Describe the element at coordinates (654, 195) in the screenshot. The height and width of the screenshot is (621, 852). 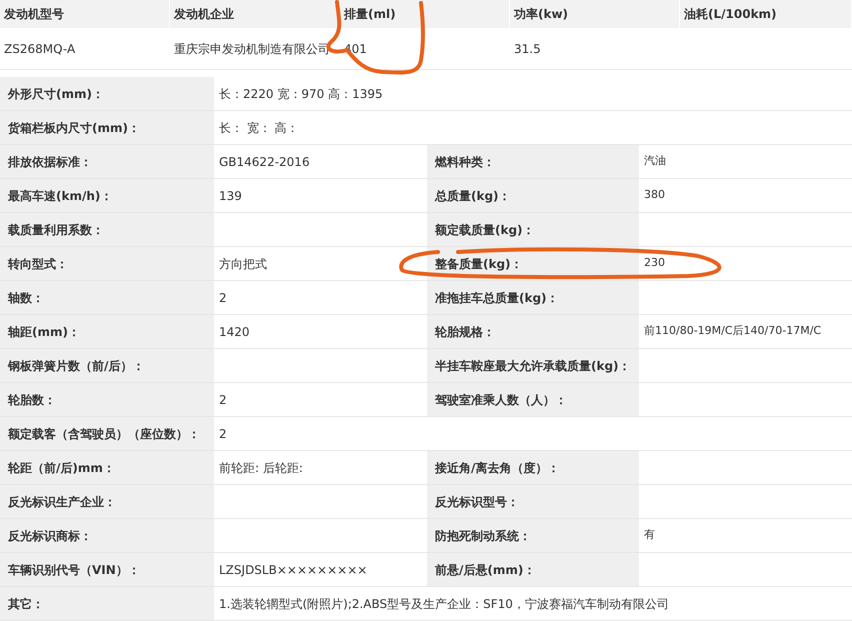
I see `field-value: 380` at that location.